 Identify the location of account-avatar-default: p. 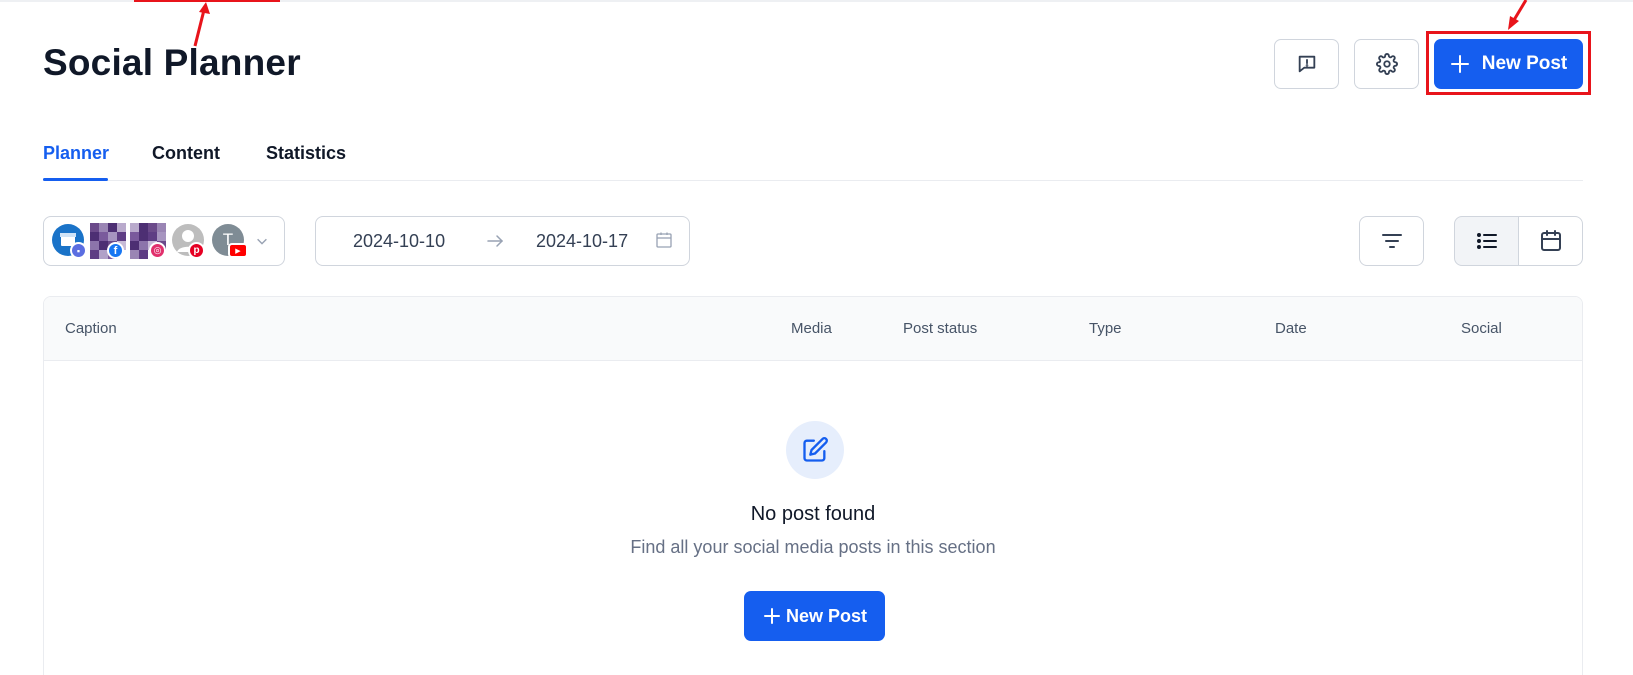
(188, 241).